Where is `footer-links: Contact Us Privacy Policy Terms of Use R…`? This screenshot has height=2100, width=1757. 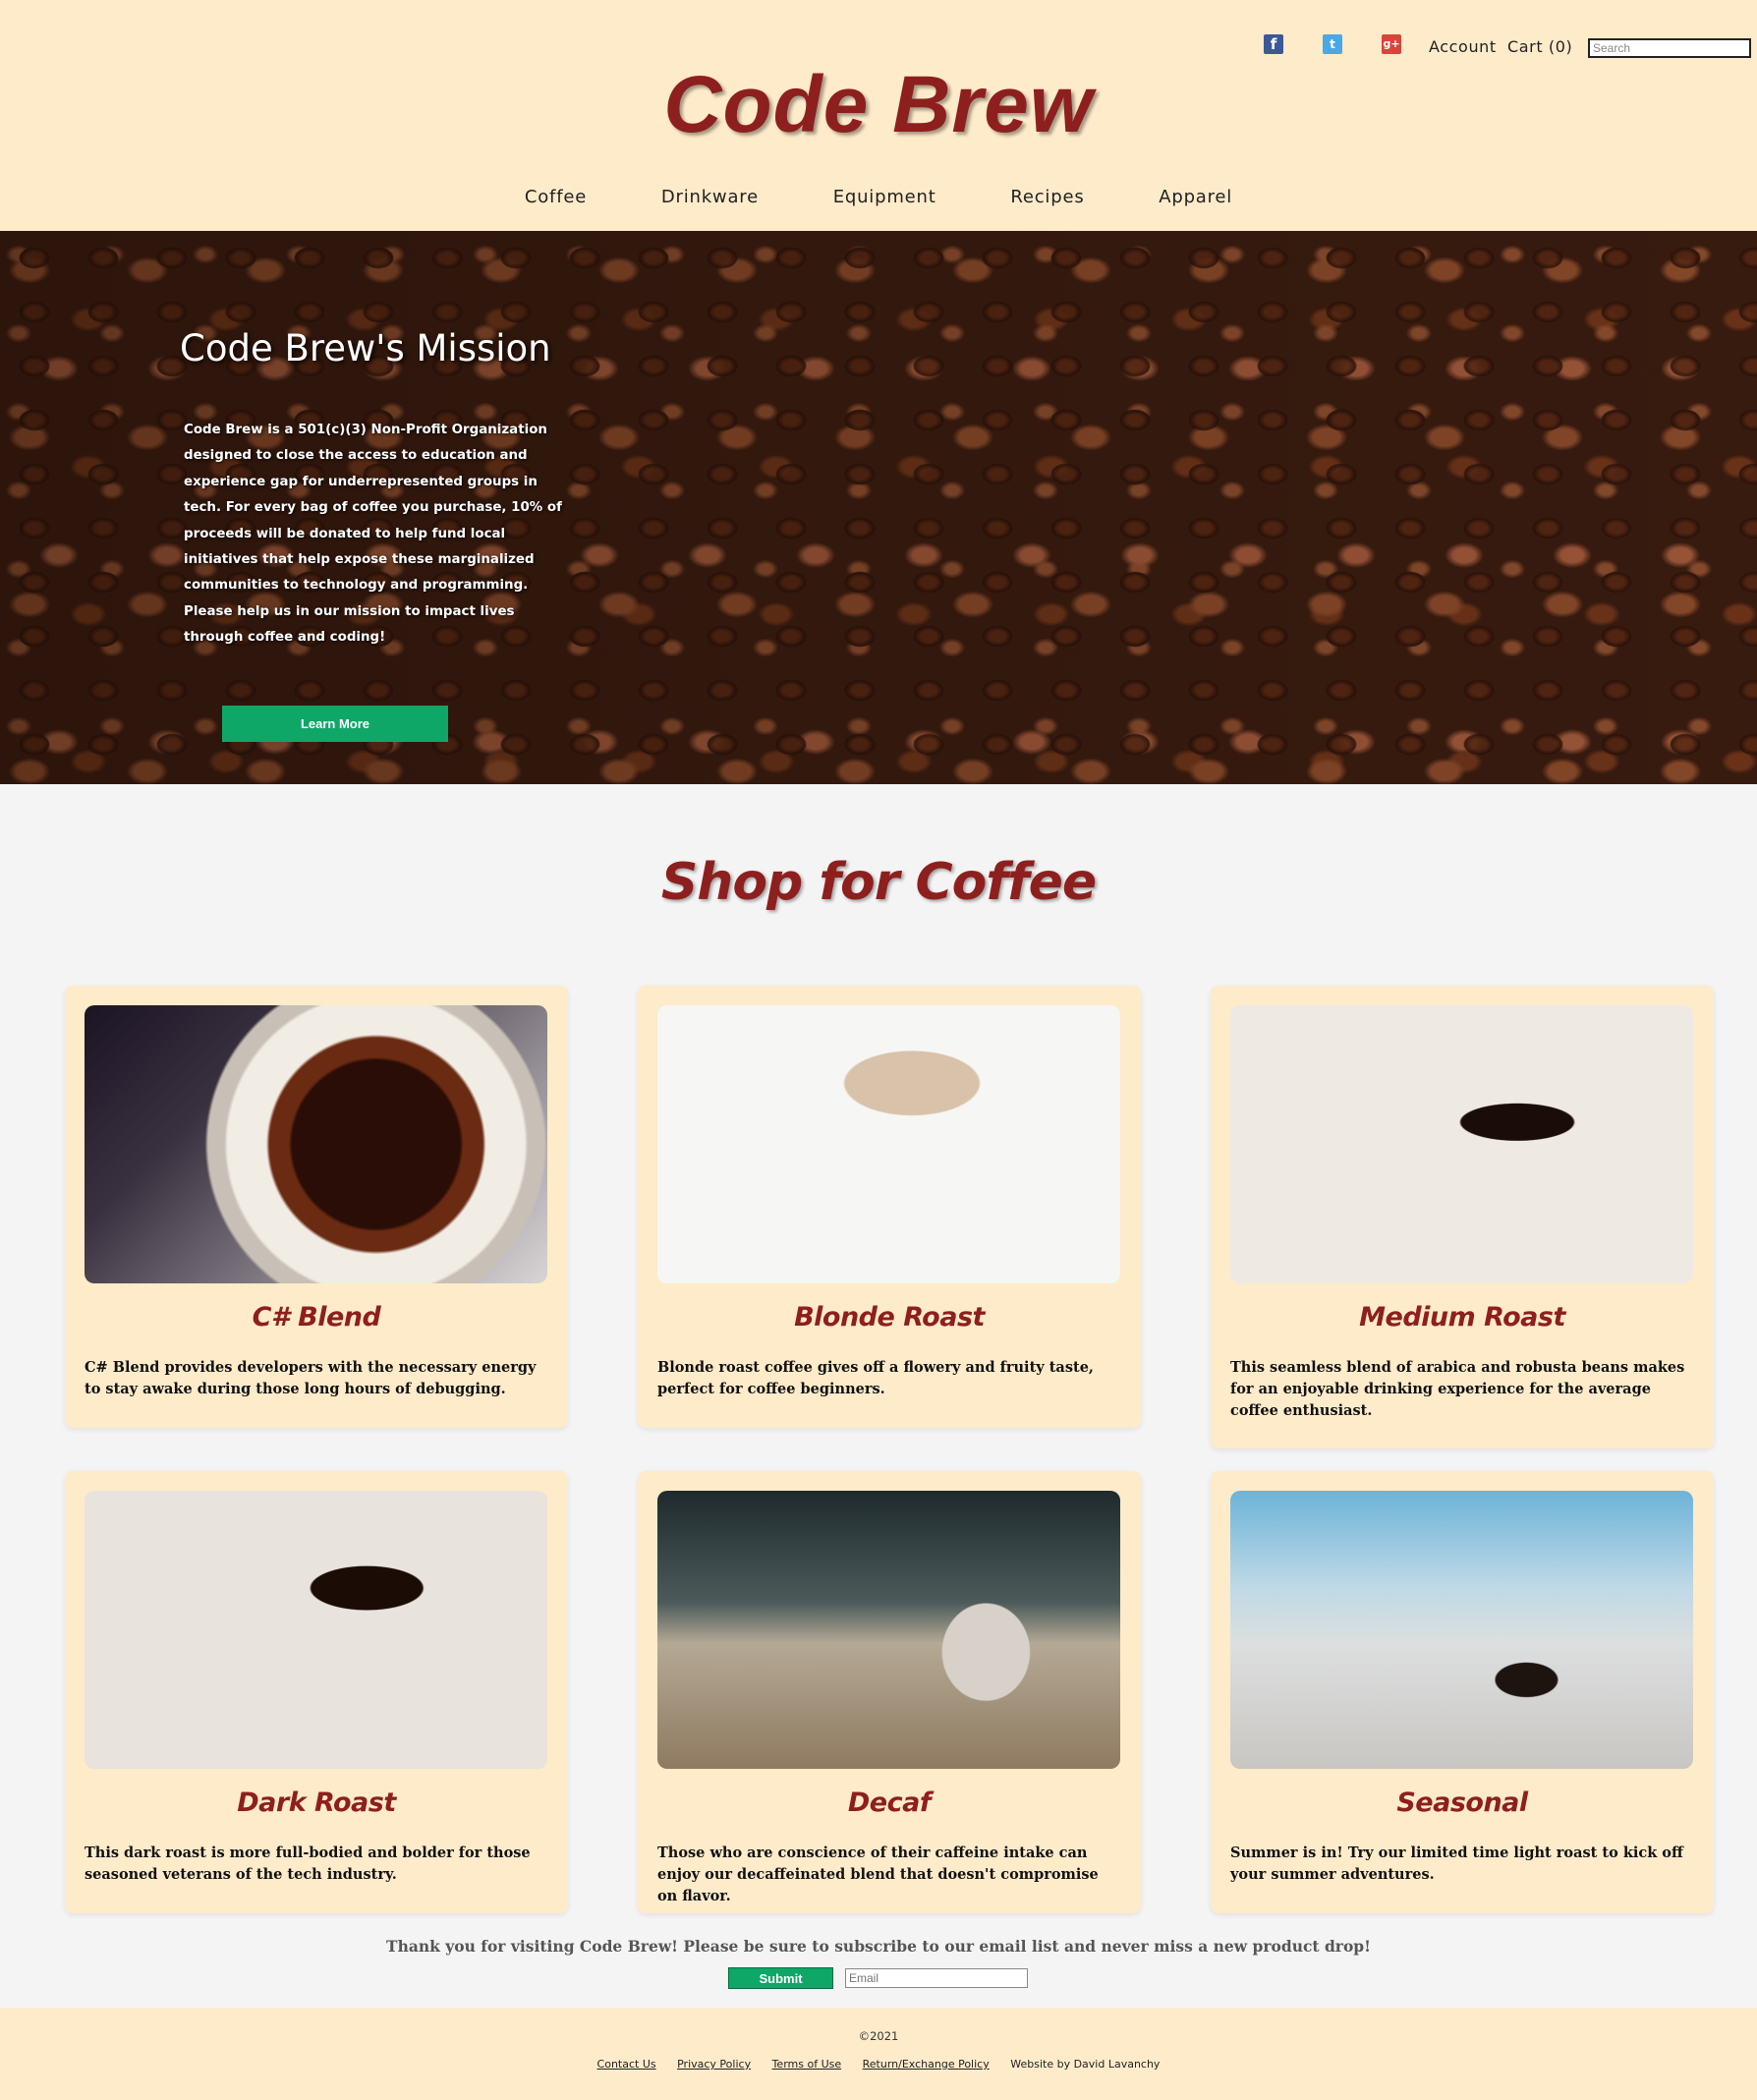
footer-links: Contact Us Privacy Policy Terms of Use R… is located at coordinates (878, 2064).